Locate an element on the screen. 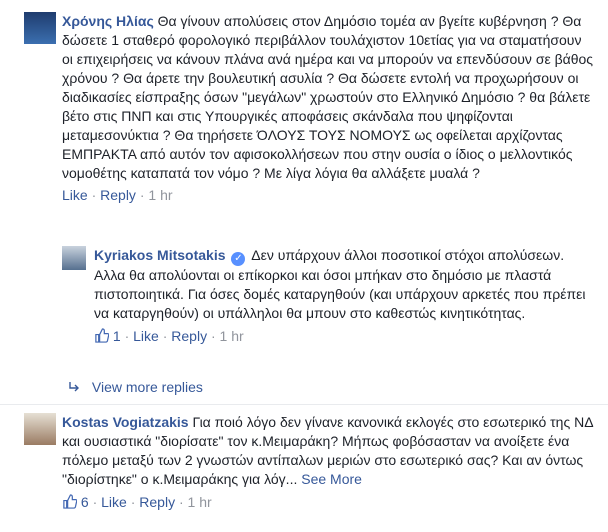 The height and width of the screenshot is (532, 608). view-more-replies-link: View more replies is located at coordinates (135, 387).